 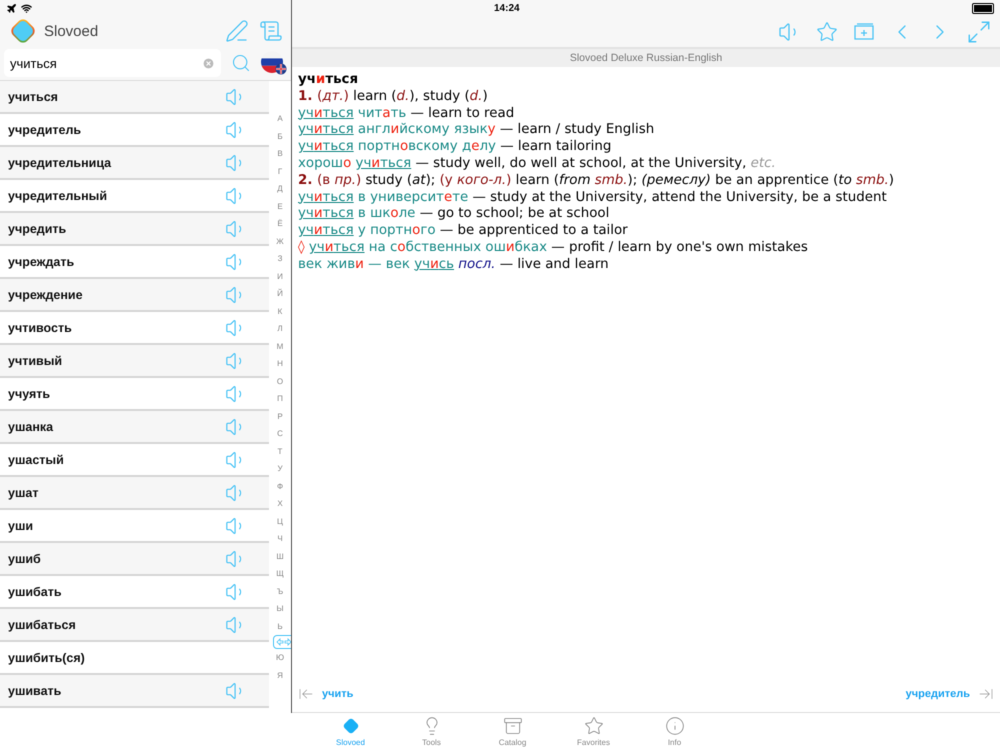 I want to click on index-letter: Б, so click(x=280, y=136).